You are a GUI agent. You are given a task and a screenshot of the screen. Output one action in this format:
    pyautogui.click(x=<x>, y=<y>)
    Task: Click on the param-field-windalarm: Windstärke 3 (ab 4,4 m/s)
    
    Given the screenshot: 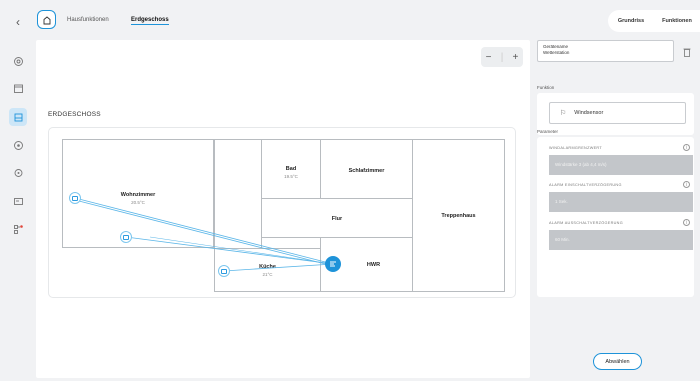 What is the action you would take?
    pyautogui.click(x=621, y=165)
    